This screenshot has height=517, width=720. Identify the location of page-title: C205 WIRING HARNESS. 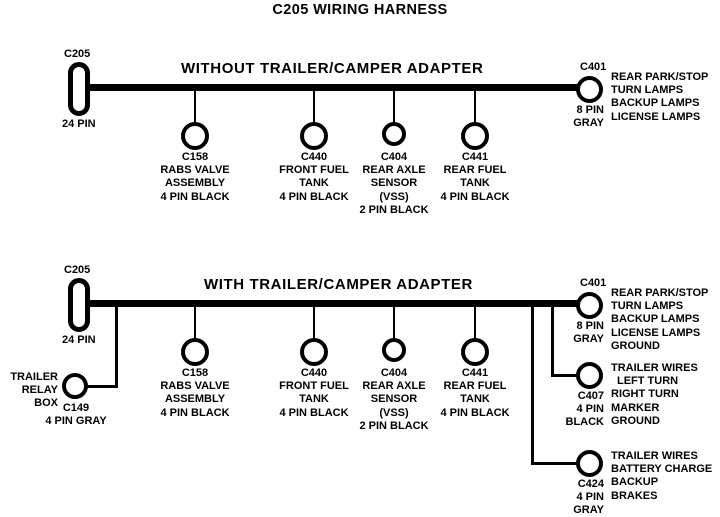
(360, 10).